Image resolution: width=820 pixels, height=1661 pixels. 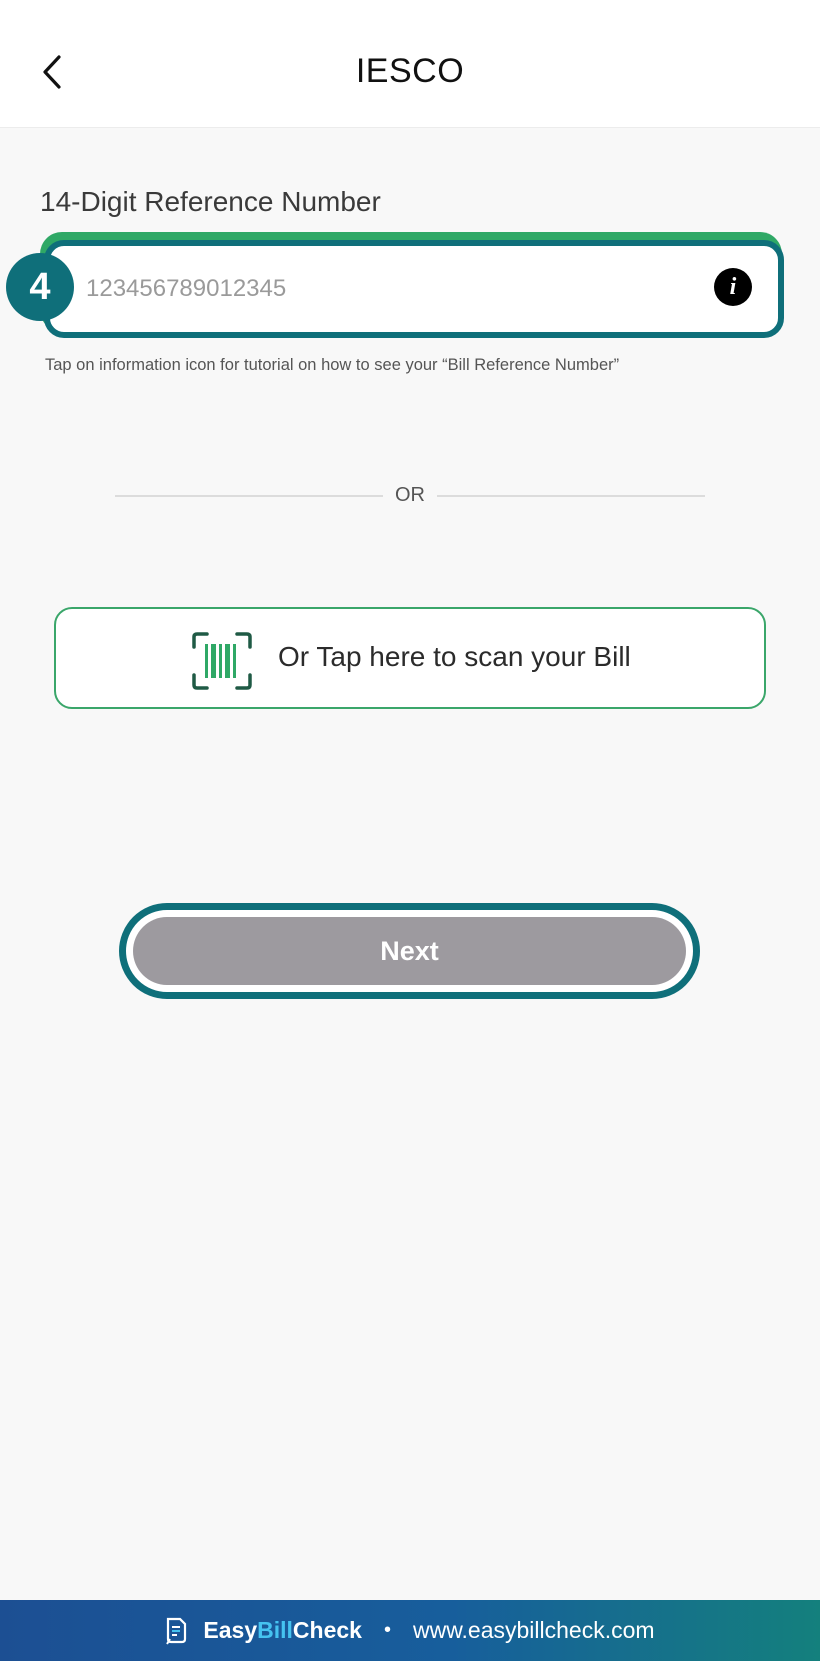 What do you see at coordinates (230, 1630) in the screenshot?
I see `brand-easy: Easy` at bounding box center [230, 1630].